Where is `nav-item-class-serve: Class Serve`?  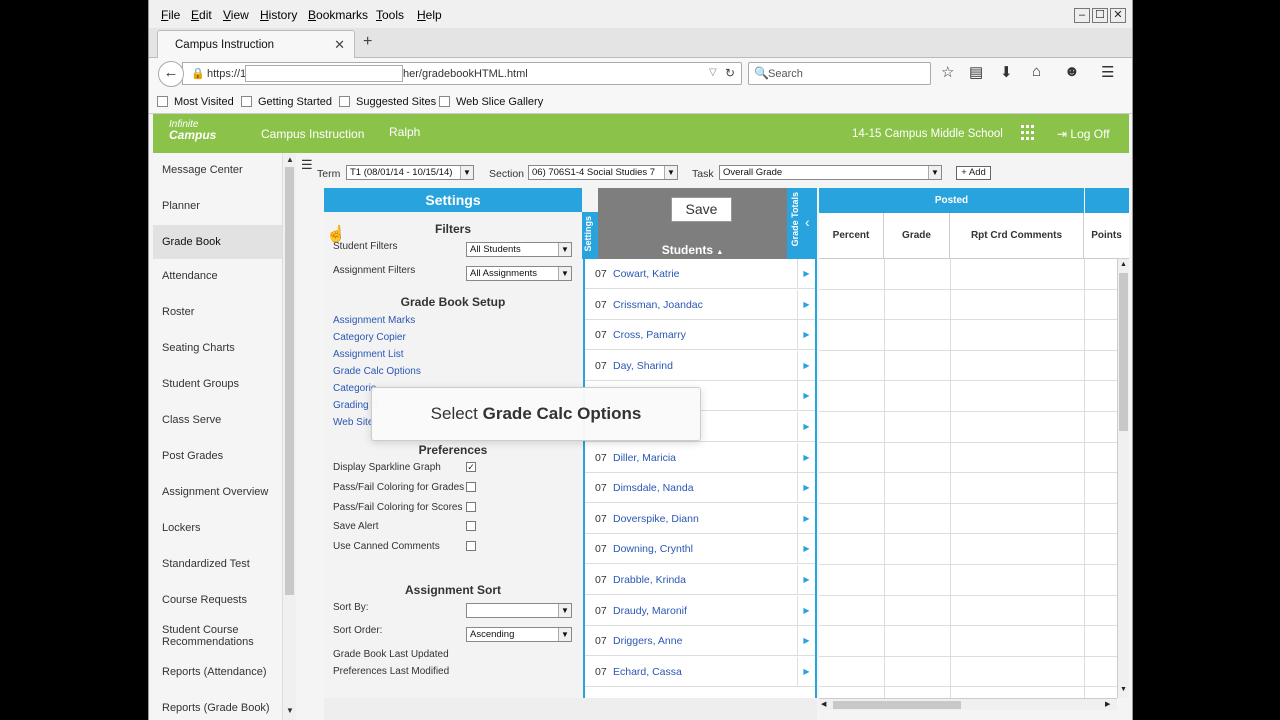
nav-item-class-serve: Class Serve is located at coordinates (218, 420).